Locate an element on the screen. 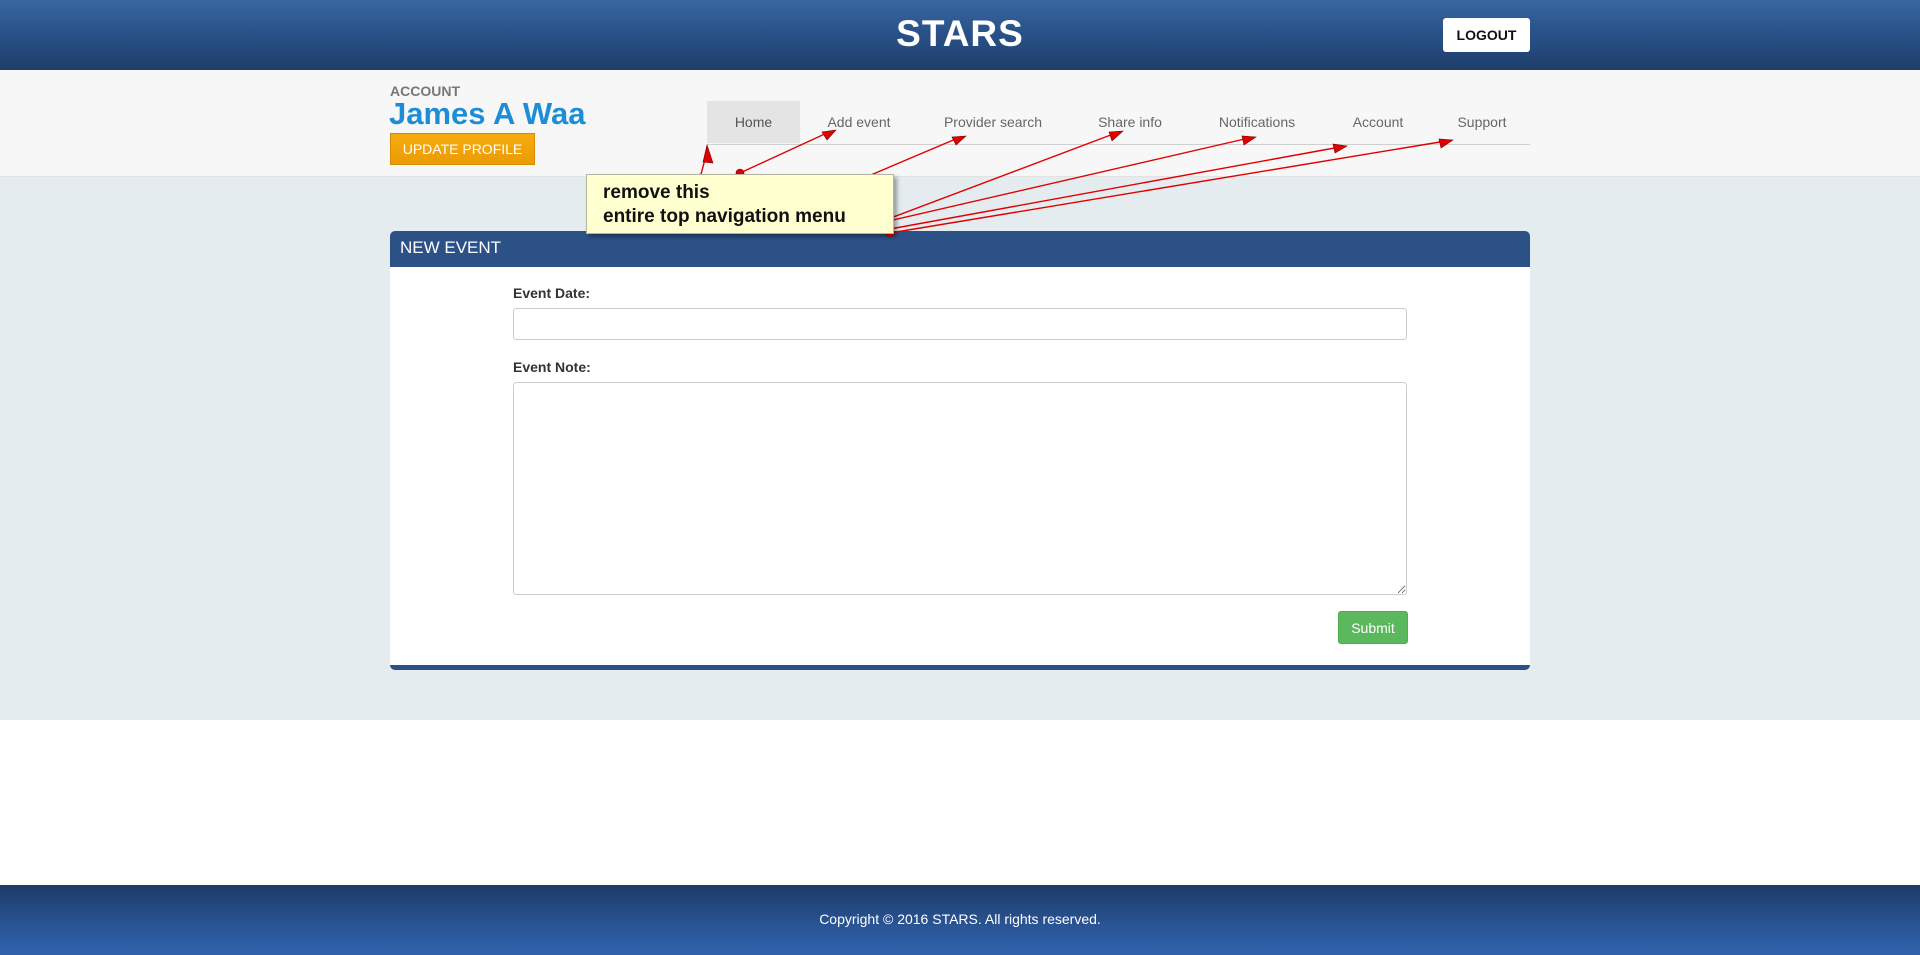  nav-item-share-info: Share info is located at coordinates (1130, 122).